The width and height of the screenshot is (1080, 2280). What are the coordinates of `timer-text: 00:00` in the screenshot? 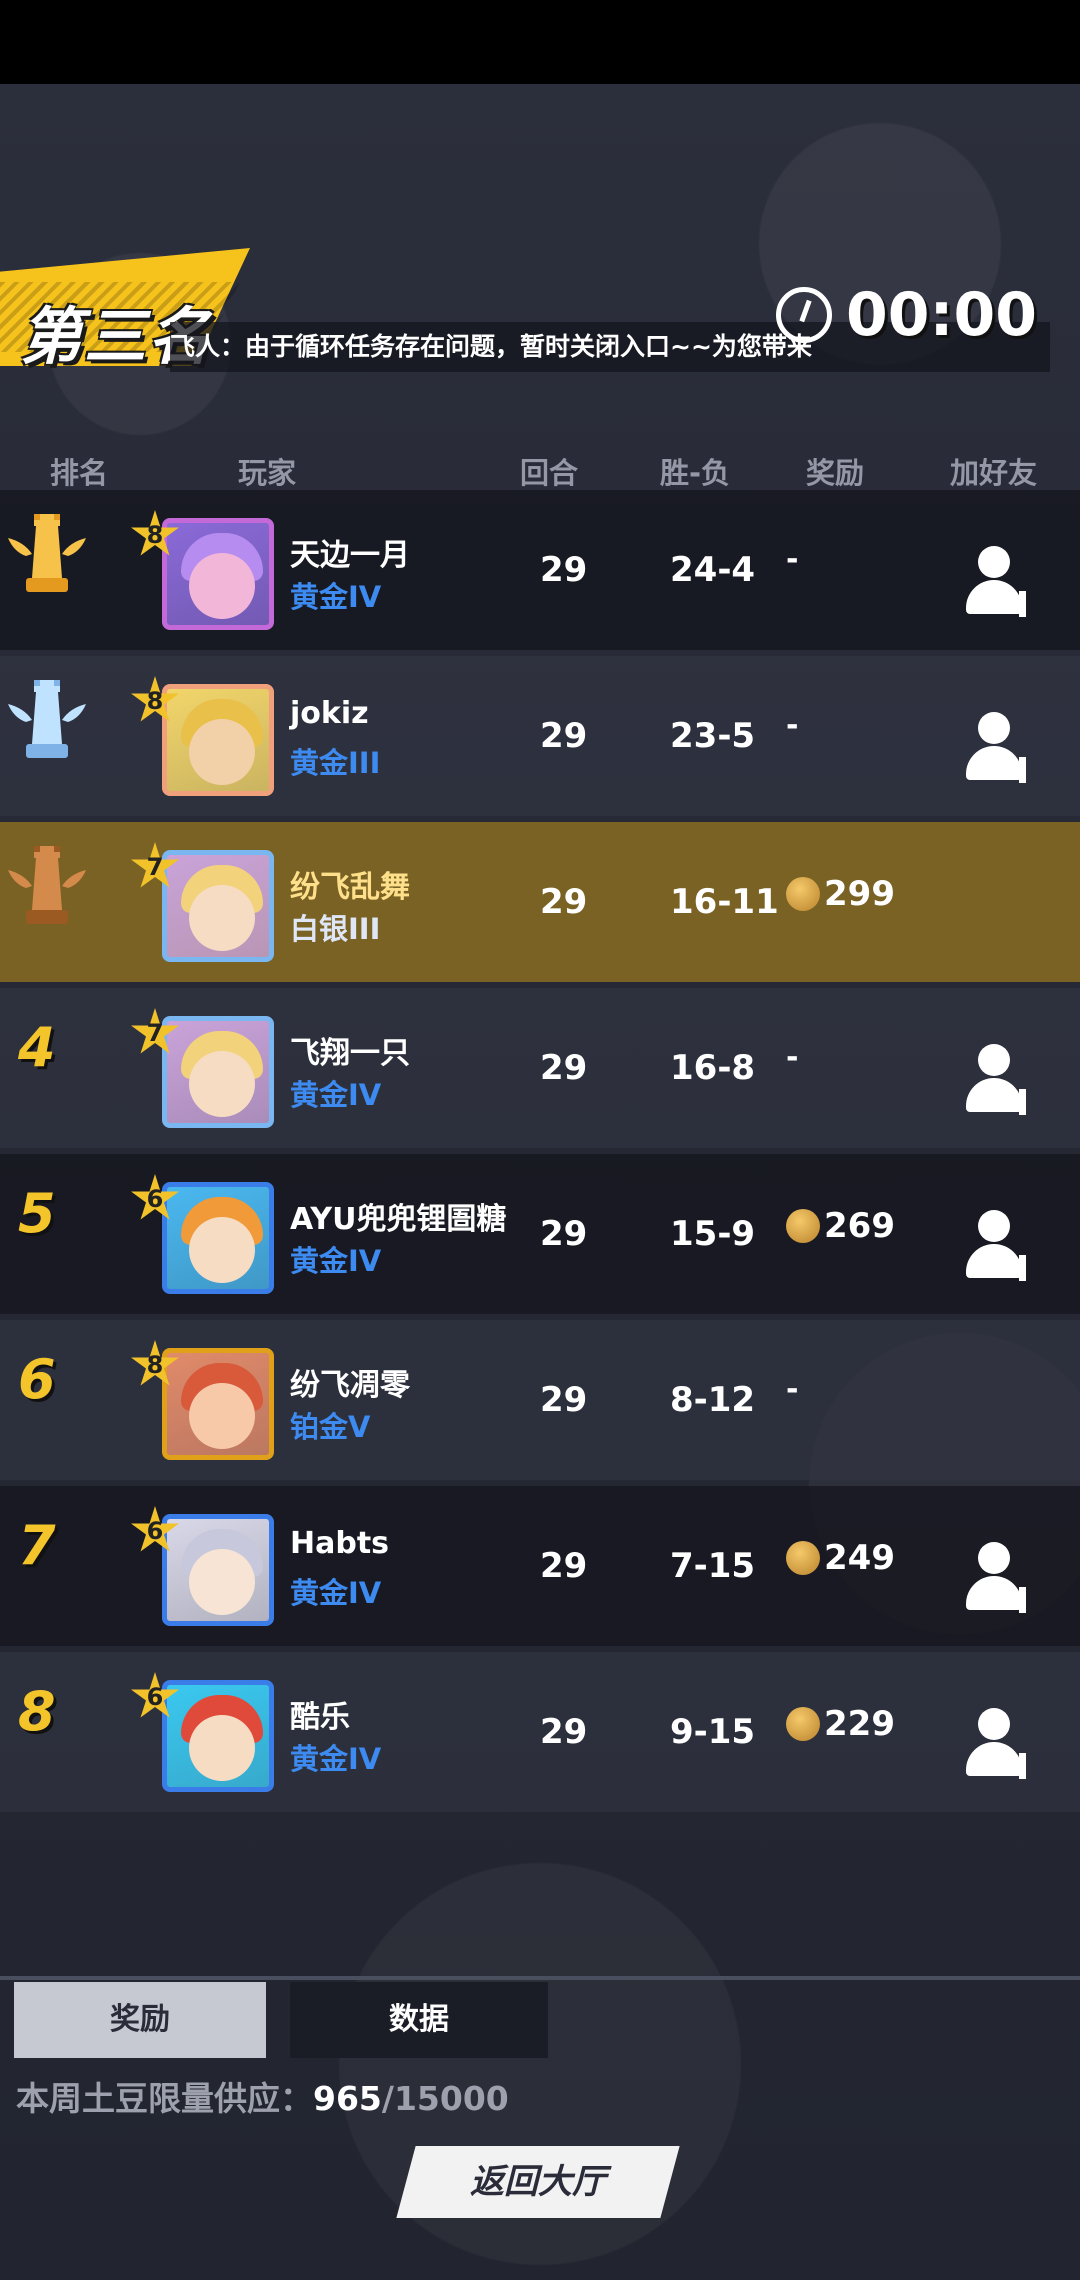 It's located at (941, 315).